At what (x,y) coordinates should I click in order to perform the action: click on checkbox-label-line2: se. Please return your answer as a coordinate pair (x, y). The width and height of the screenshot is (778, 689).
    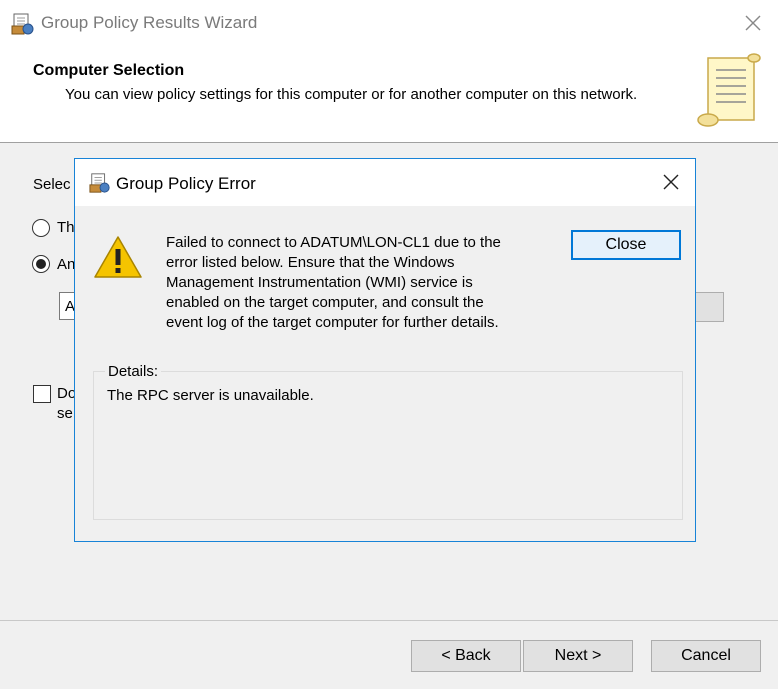
    Looking at the image, I should click on (65, 413).